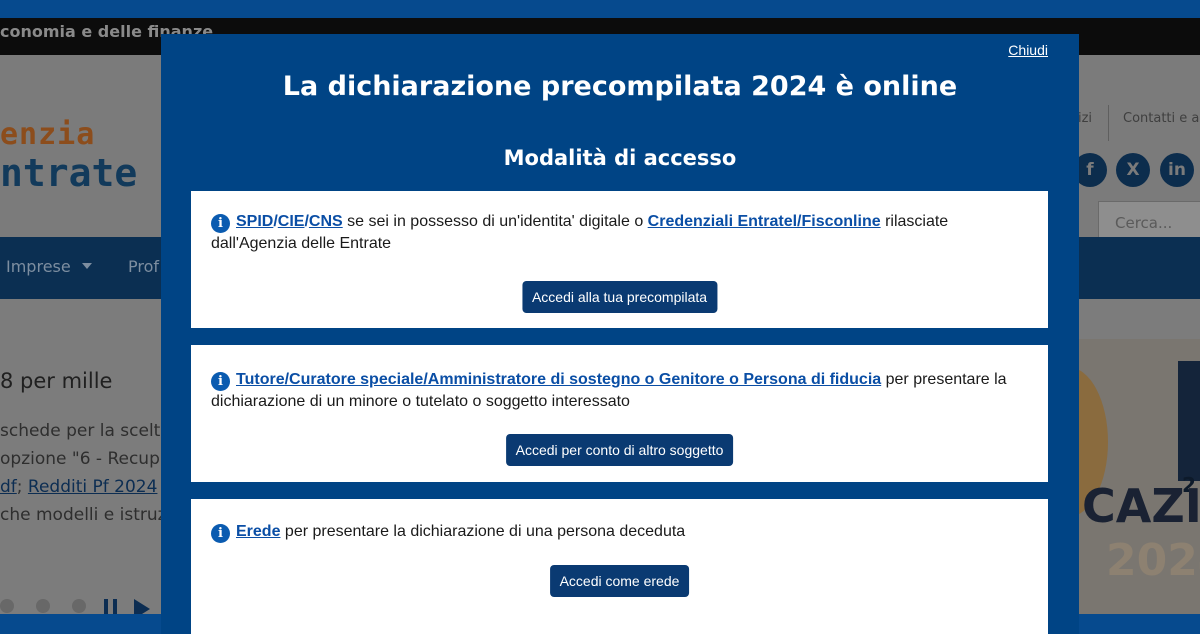 This screenshot has width=1200, height=634. I want to click on linkedin-icon: in, so click(1177, 170).